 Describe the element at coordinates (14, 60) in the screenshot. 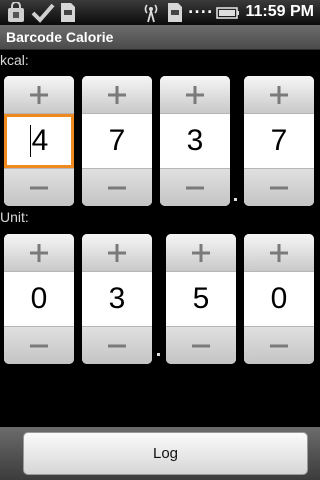

I see `kcal-label: kcal:` at that location.